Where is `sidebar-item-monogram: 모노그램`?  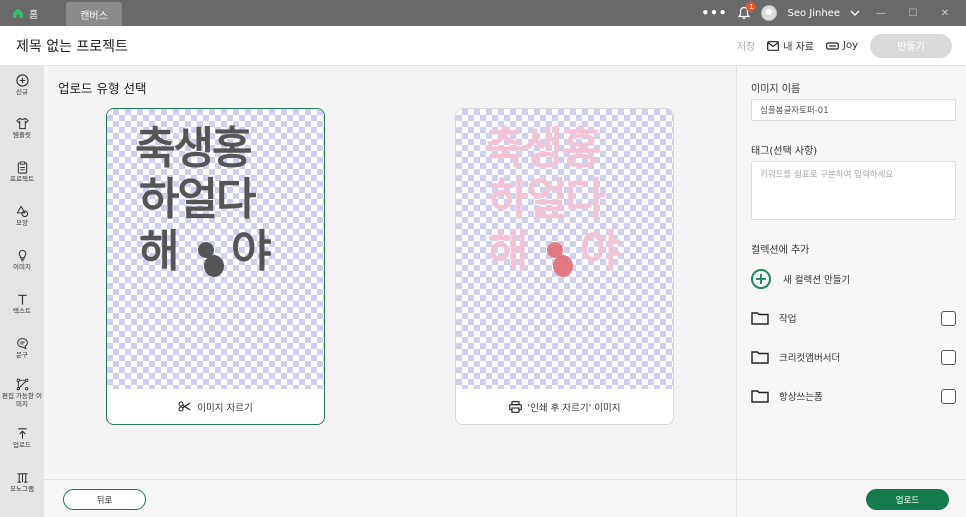 sidebar-item-monogram: 모노그램 is located at coordinates (22, 482).